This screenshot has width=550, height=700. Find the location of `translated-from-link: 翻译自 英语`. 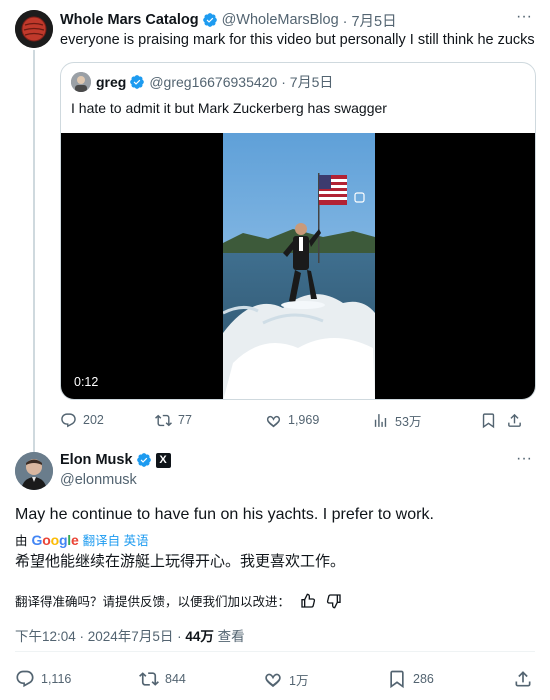

translated-from-link: 翻译自 英语 is located at coordinates (116, 539).